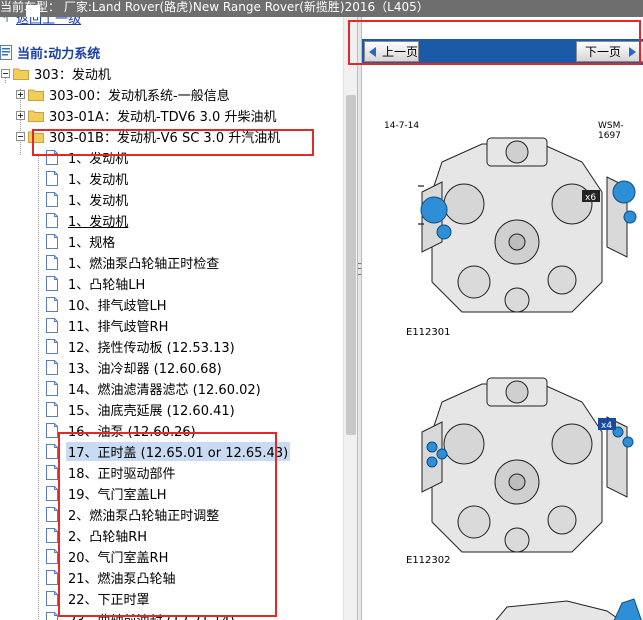  Describe the element at coordinates (428, 332) in the screenshot. I see `figure-id-1: E112301` at that location.